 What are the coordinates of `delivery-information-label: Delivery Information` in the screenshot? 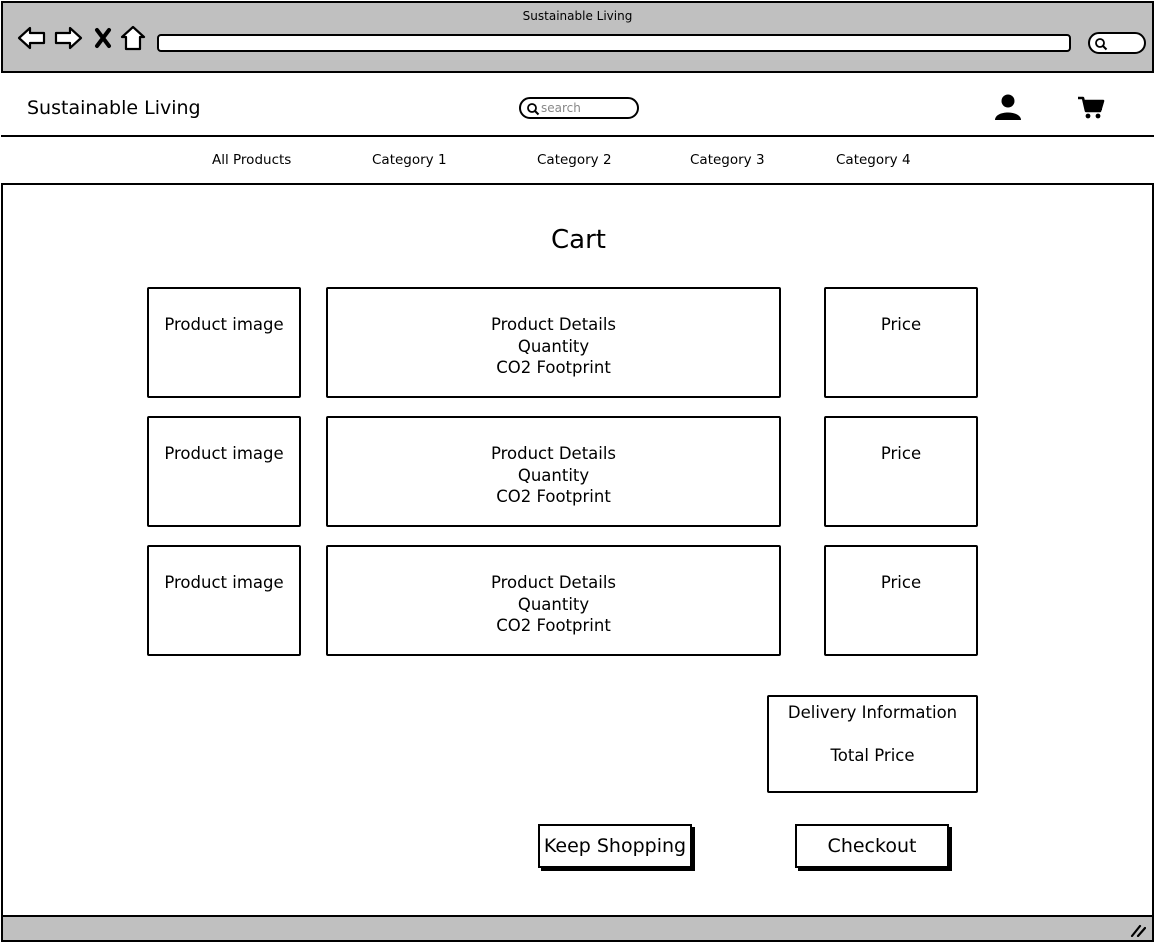 It's located at (872, 712).